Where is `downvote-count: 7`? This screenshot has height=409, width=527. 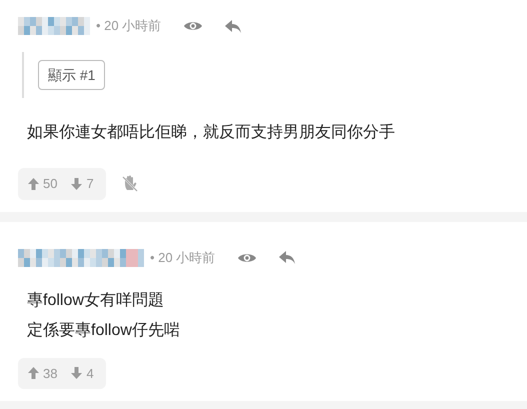 downvote-count: 7 is located at coordinates (90, 184).